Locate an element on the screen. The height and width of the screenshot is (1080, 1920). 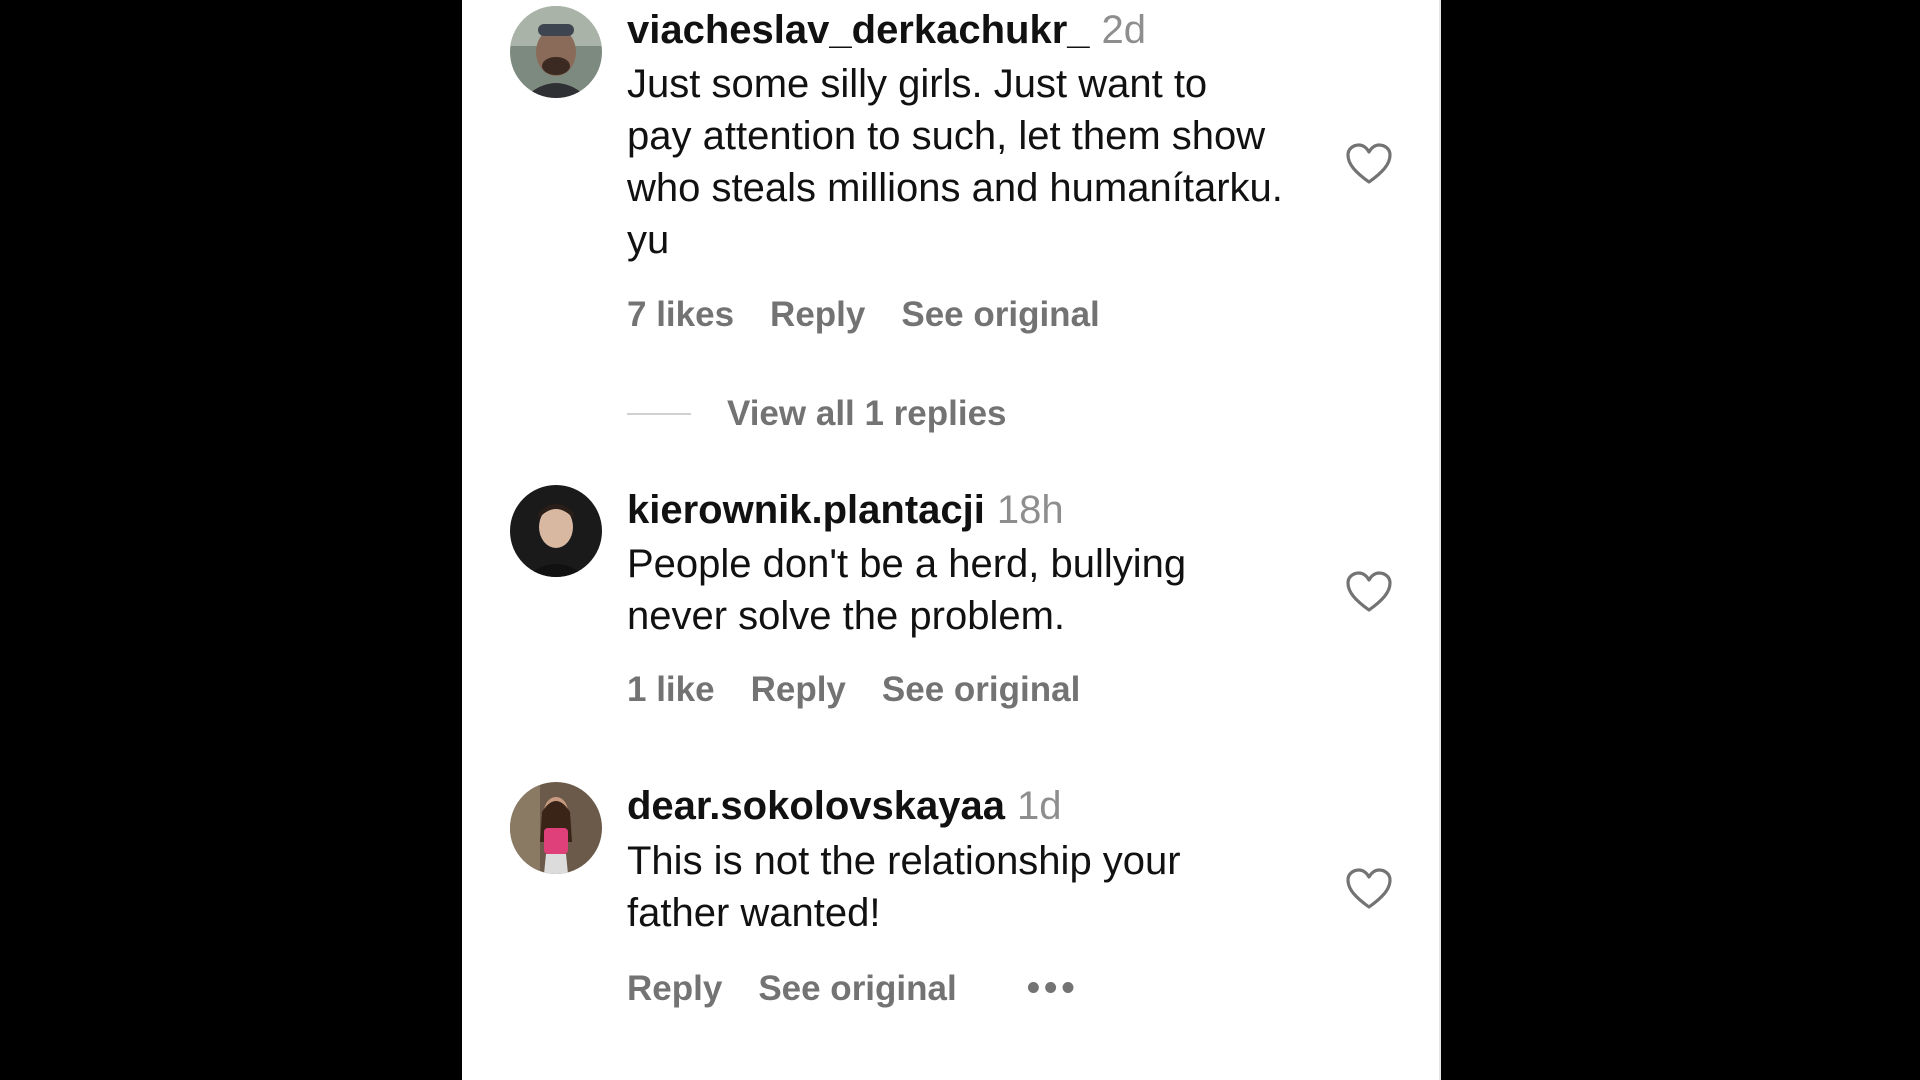
likes-count: 1 like is located at coordinates (671, 690).